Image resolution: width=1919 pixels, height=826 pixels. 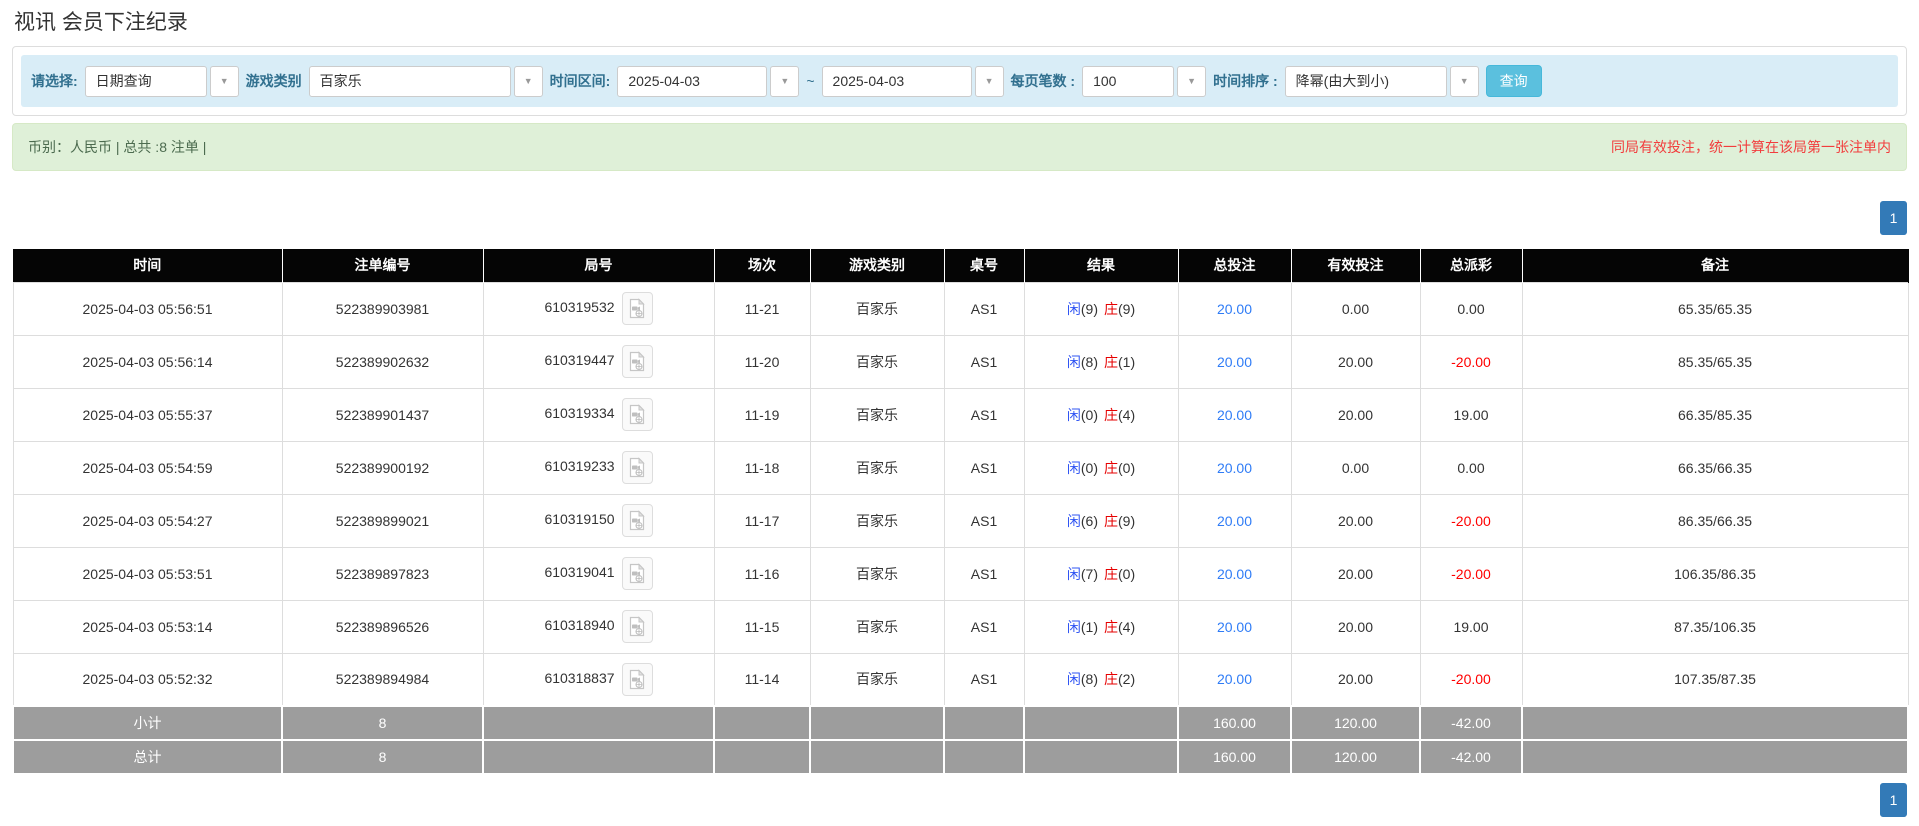 I want to click on cell-session: 11-17, so click(x=762, y=520).